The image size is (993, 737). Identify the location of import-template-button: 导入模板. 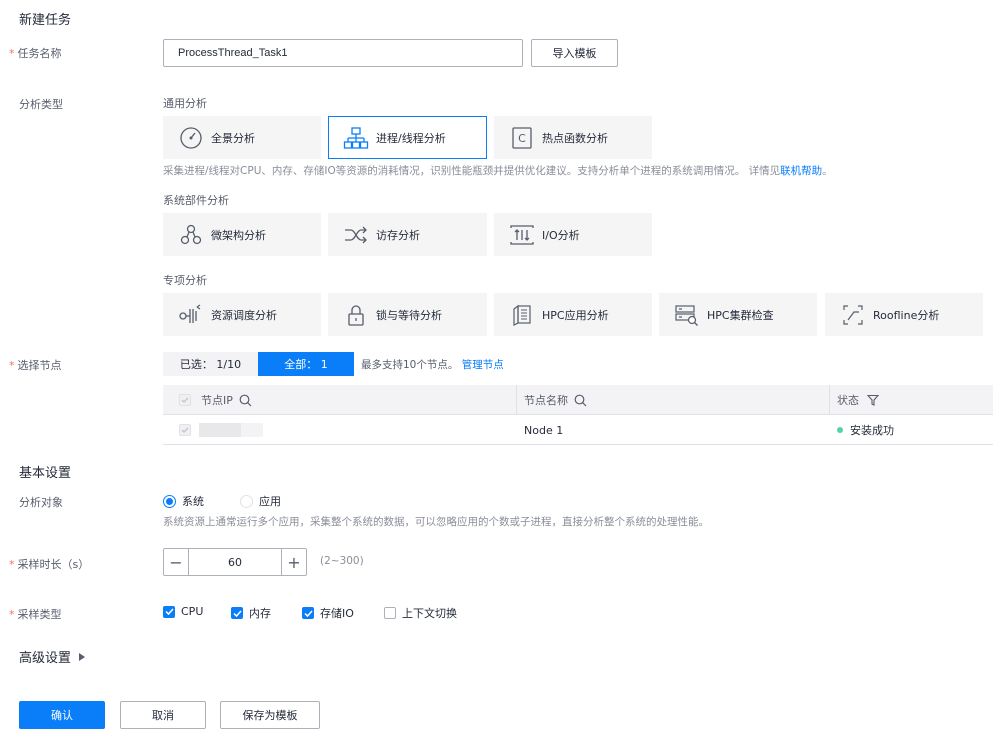
(574, 53).